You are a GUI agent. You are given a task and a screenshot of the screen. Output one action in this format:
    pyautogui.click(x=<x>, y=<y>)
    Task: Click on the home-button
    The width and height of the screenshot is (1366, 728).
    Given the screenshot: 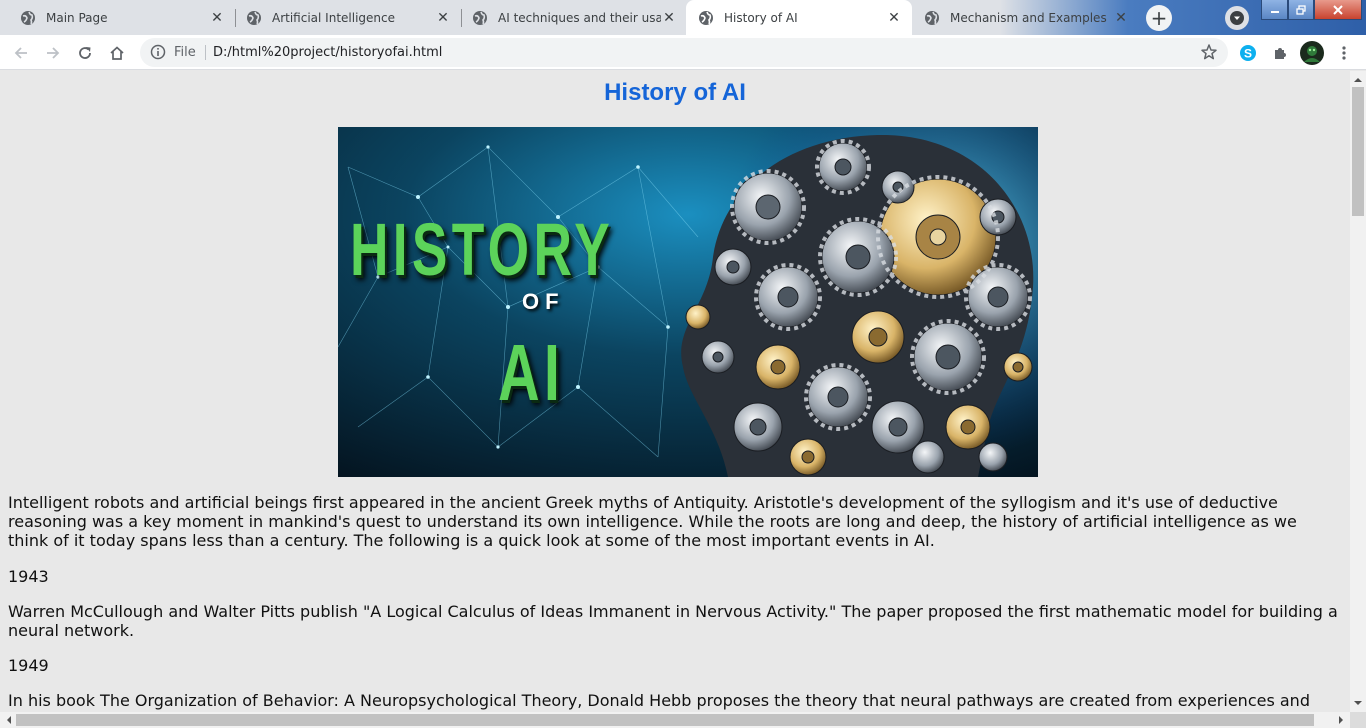 What is the action you would take?
    pyautogui.click(x=117, y=53)
    